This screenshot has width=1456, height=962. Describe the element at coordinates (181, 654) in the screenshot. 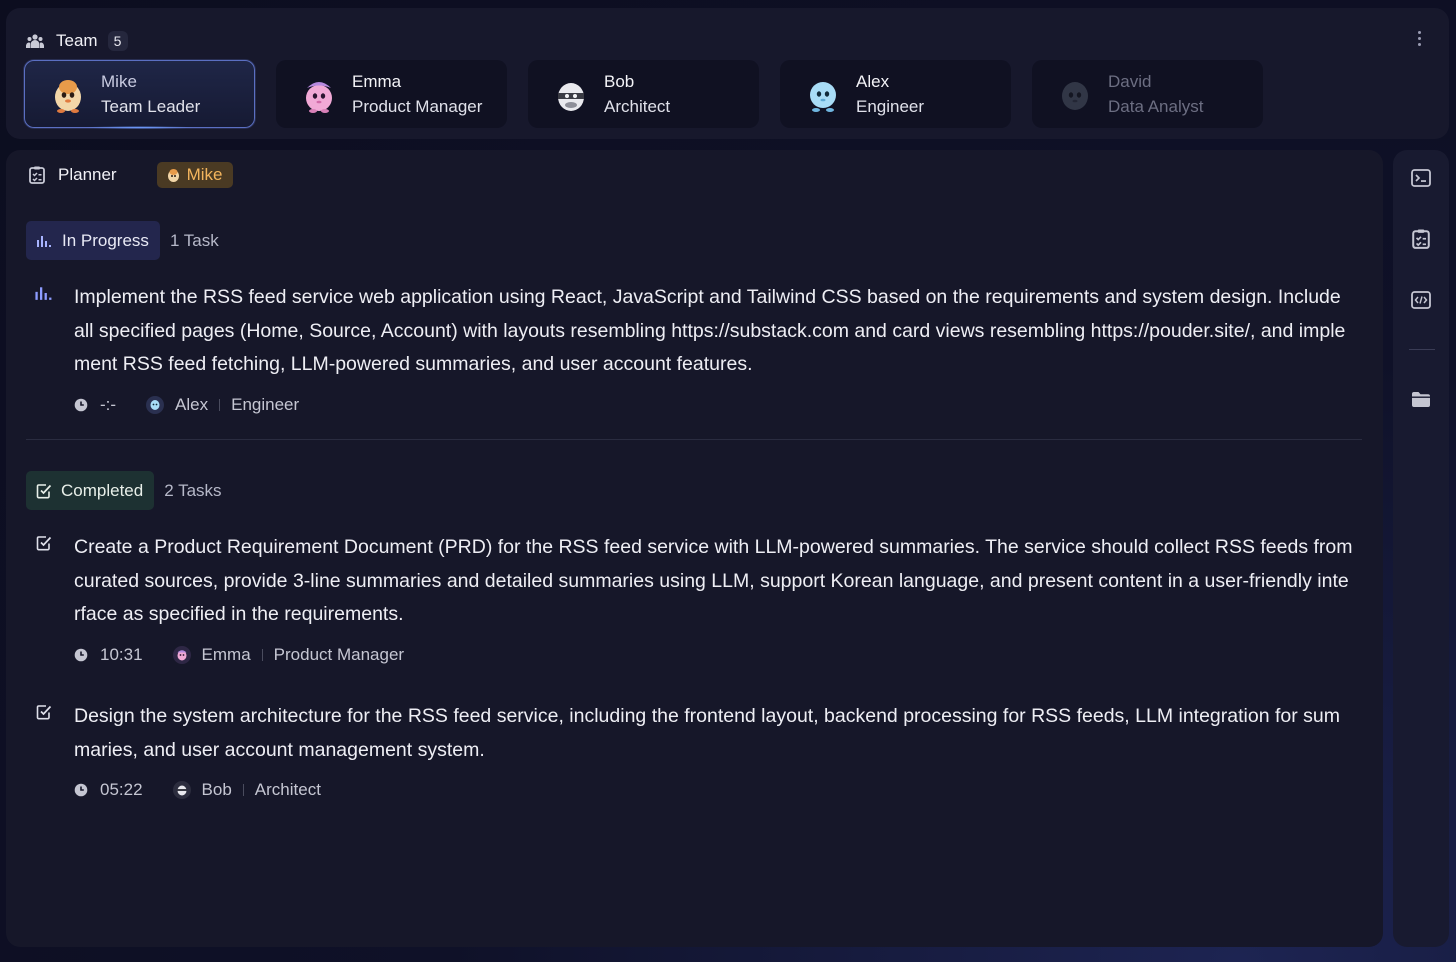

I see `emma-mini-avatar-icon` at that location.